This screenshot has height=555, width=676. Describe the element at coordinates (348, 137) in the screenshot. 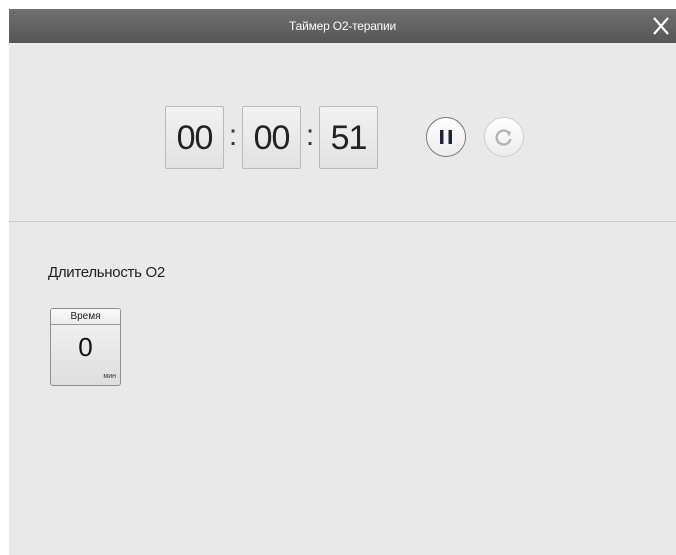

I see `seconds-display: 51` at that location.